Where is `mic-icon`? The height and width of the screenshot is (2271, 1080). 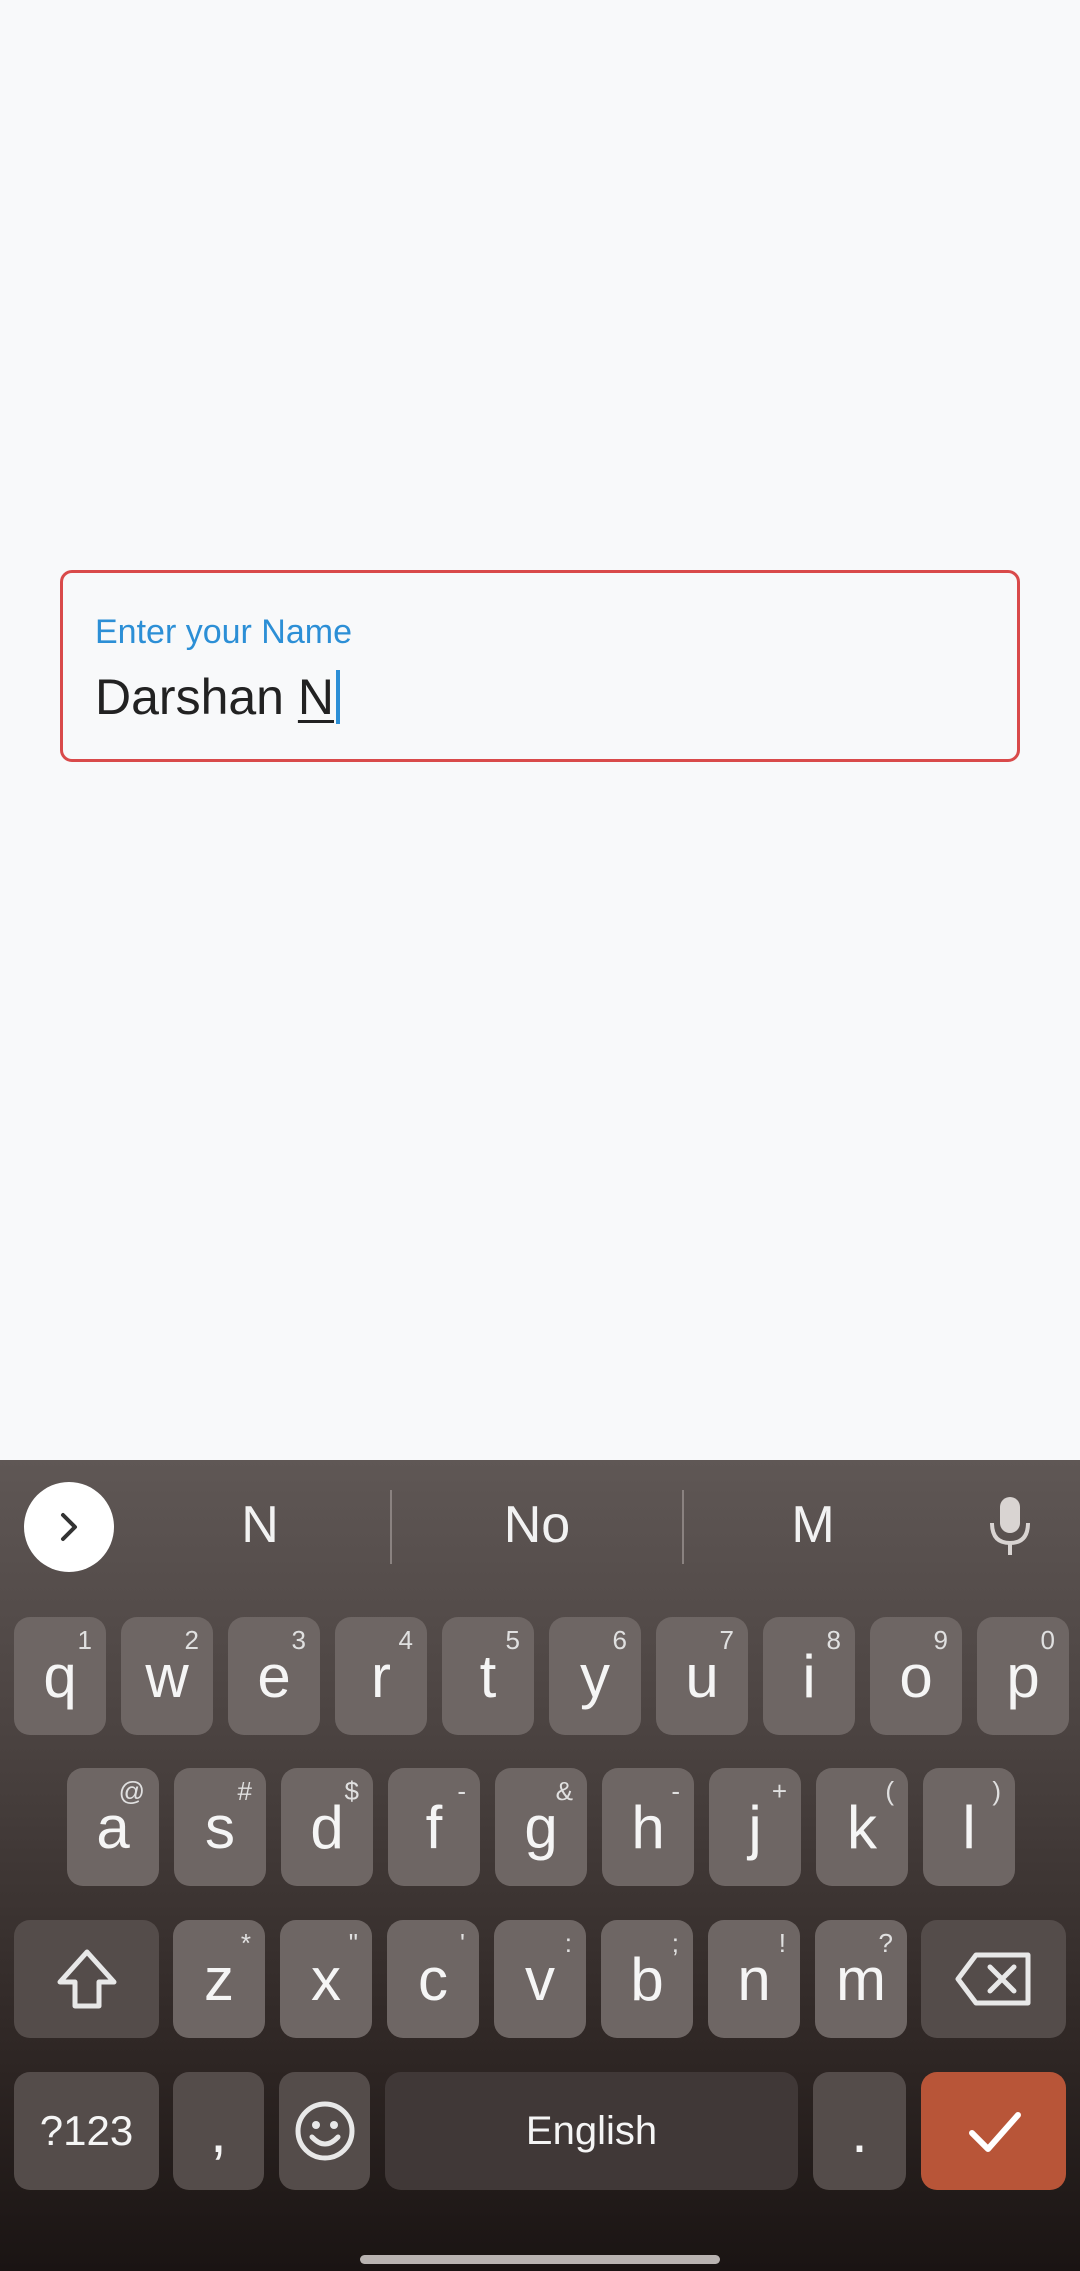
mic-icon is located at coordinates (1010, 1527).